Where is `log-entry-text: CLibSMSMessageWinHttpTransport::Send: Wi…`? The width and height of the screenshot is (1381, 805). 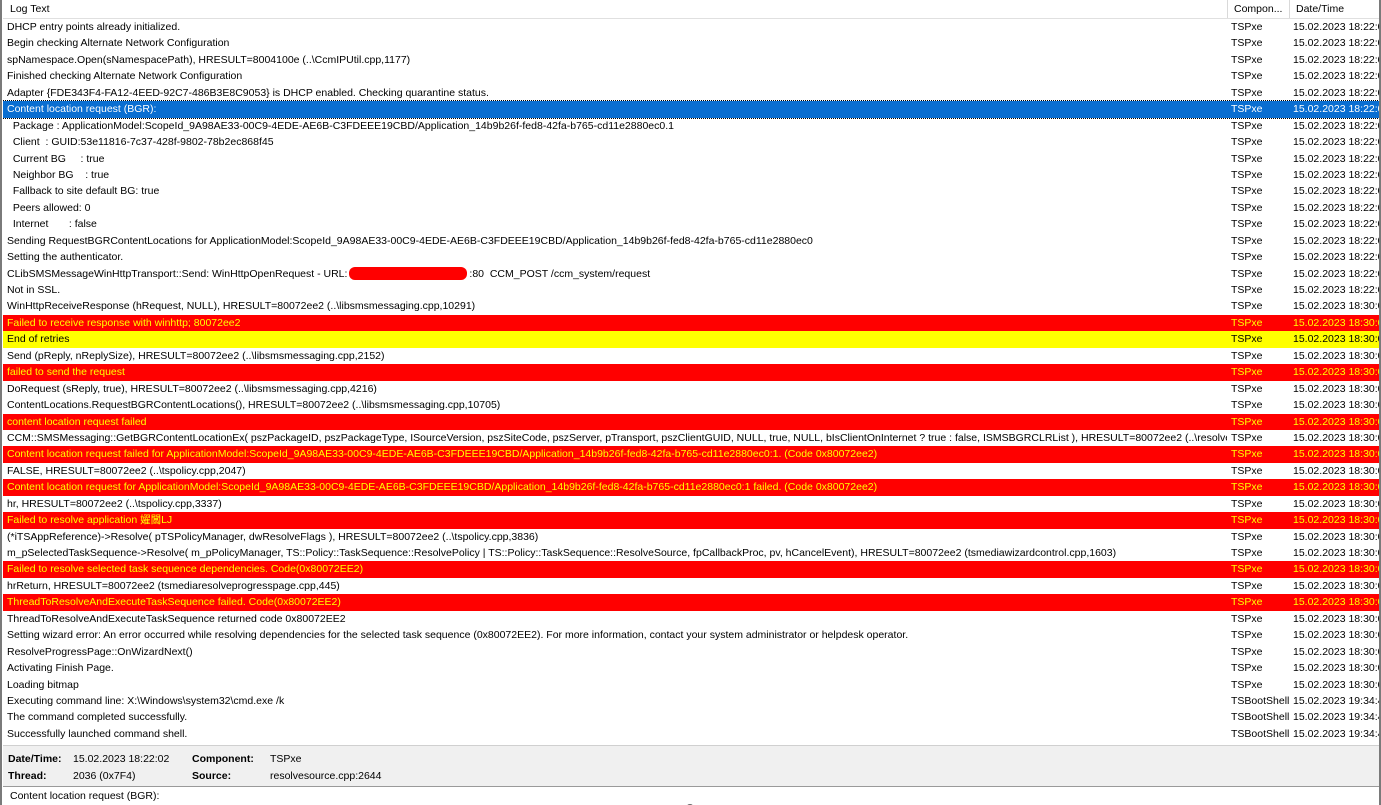 log-entry-text: CLibSMSMessageWinHttpTransport::Send: Wi… is located at coordinates (617, 274).